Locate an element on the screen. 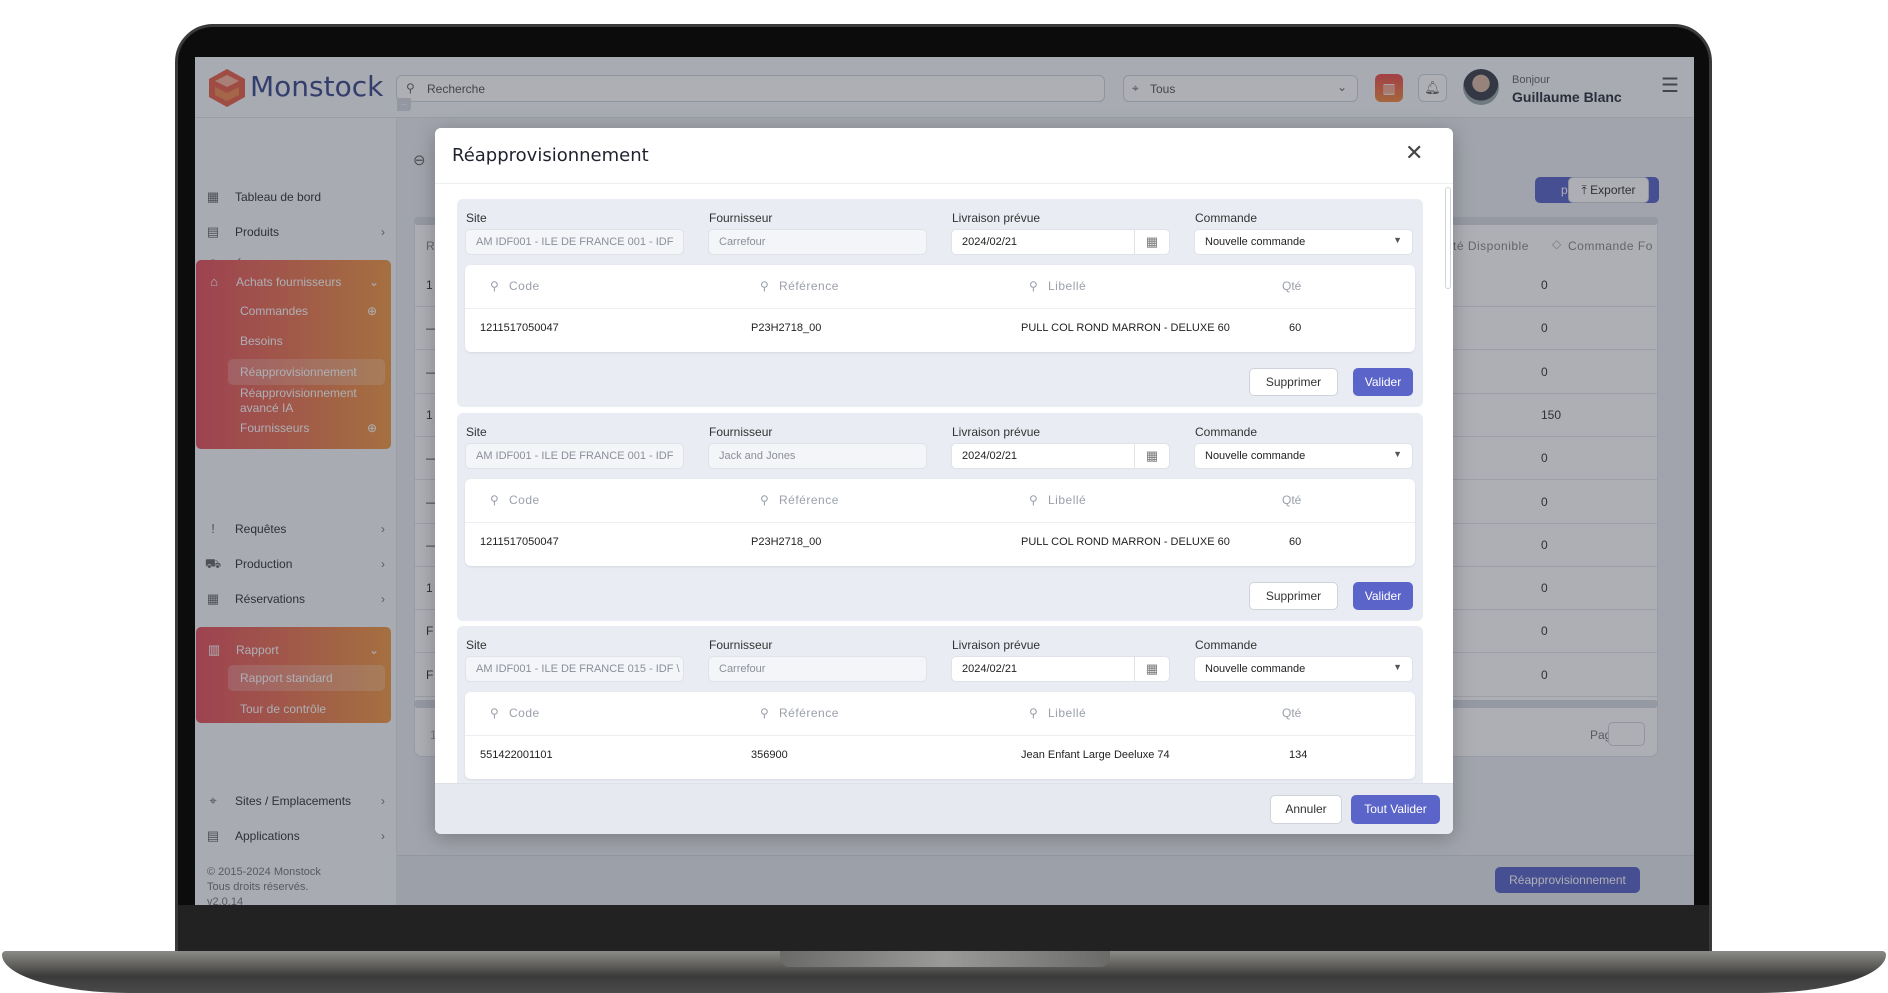  cancel-button: Annuler is located at coordinates (1306, 809).